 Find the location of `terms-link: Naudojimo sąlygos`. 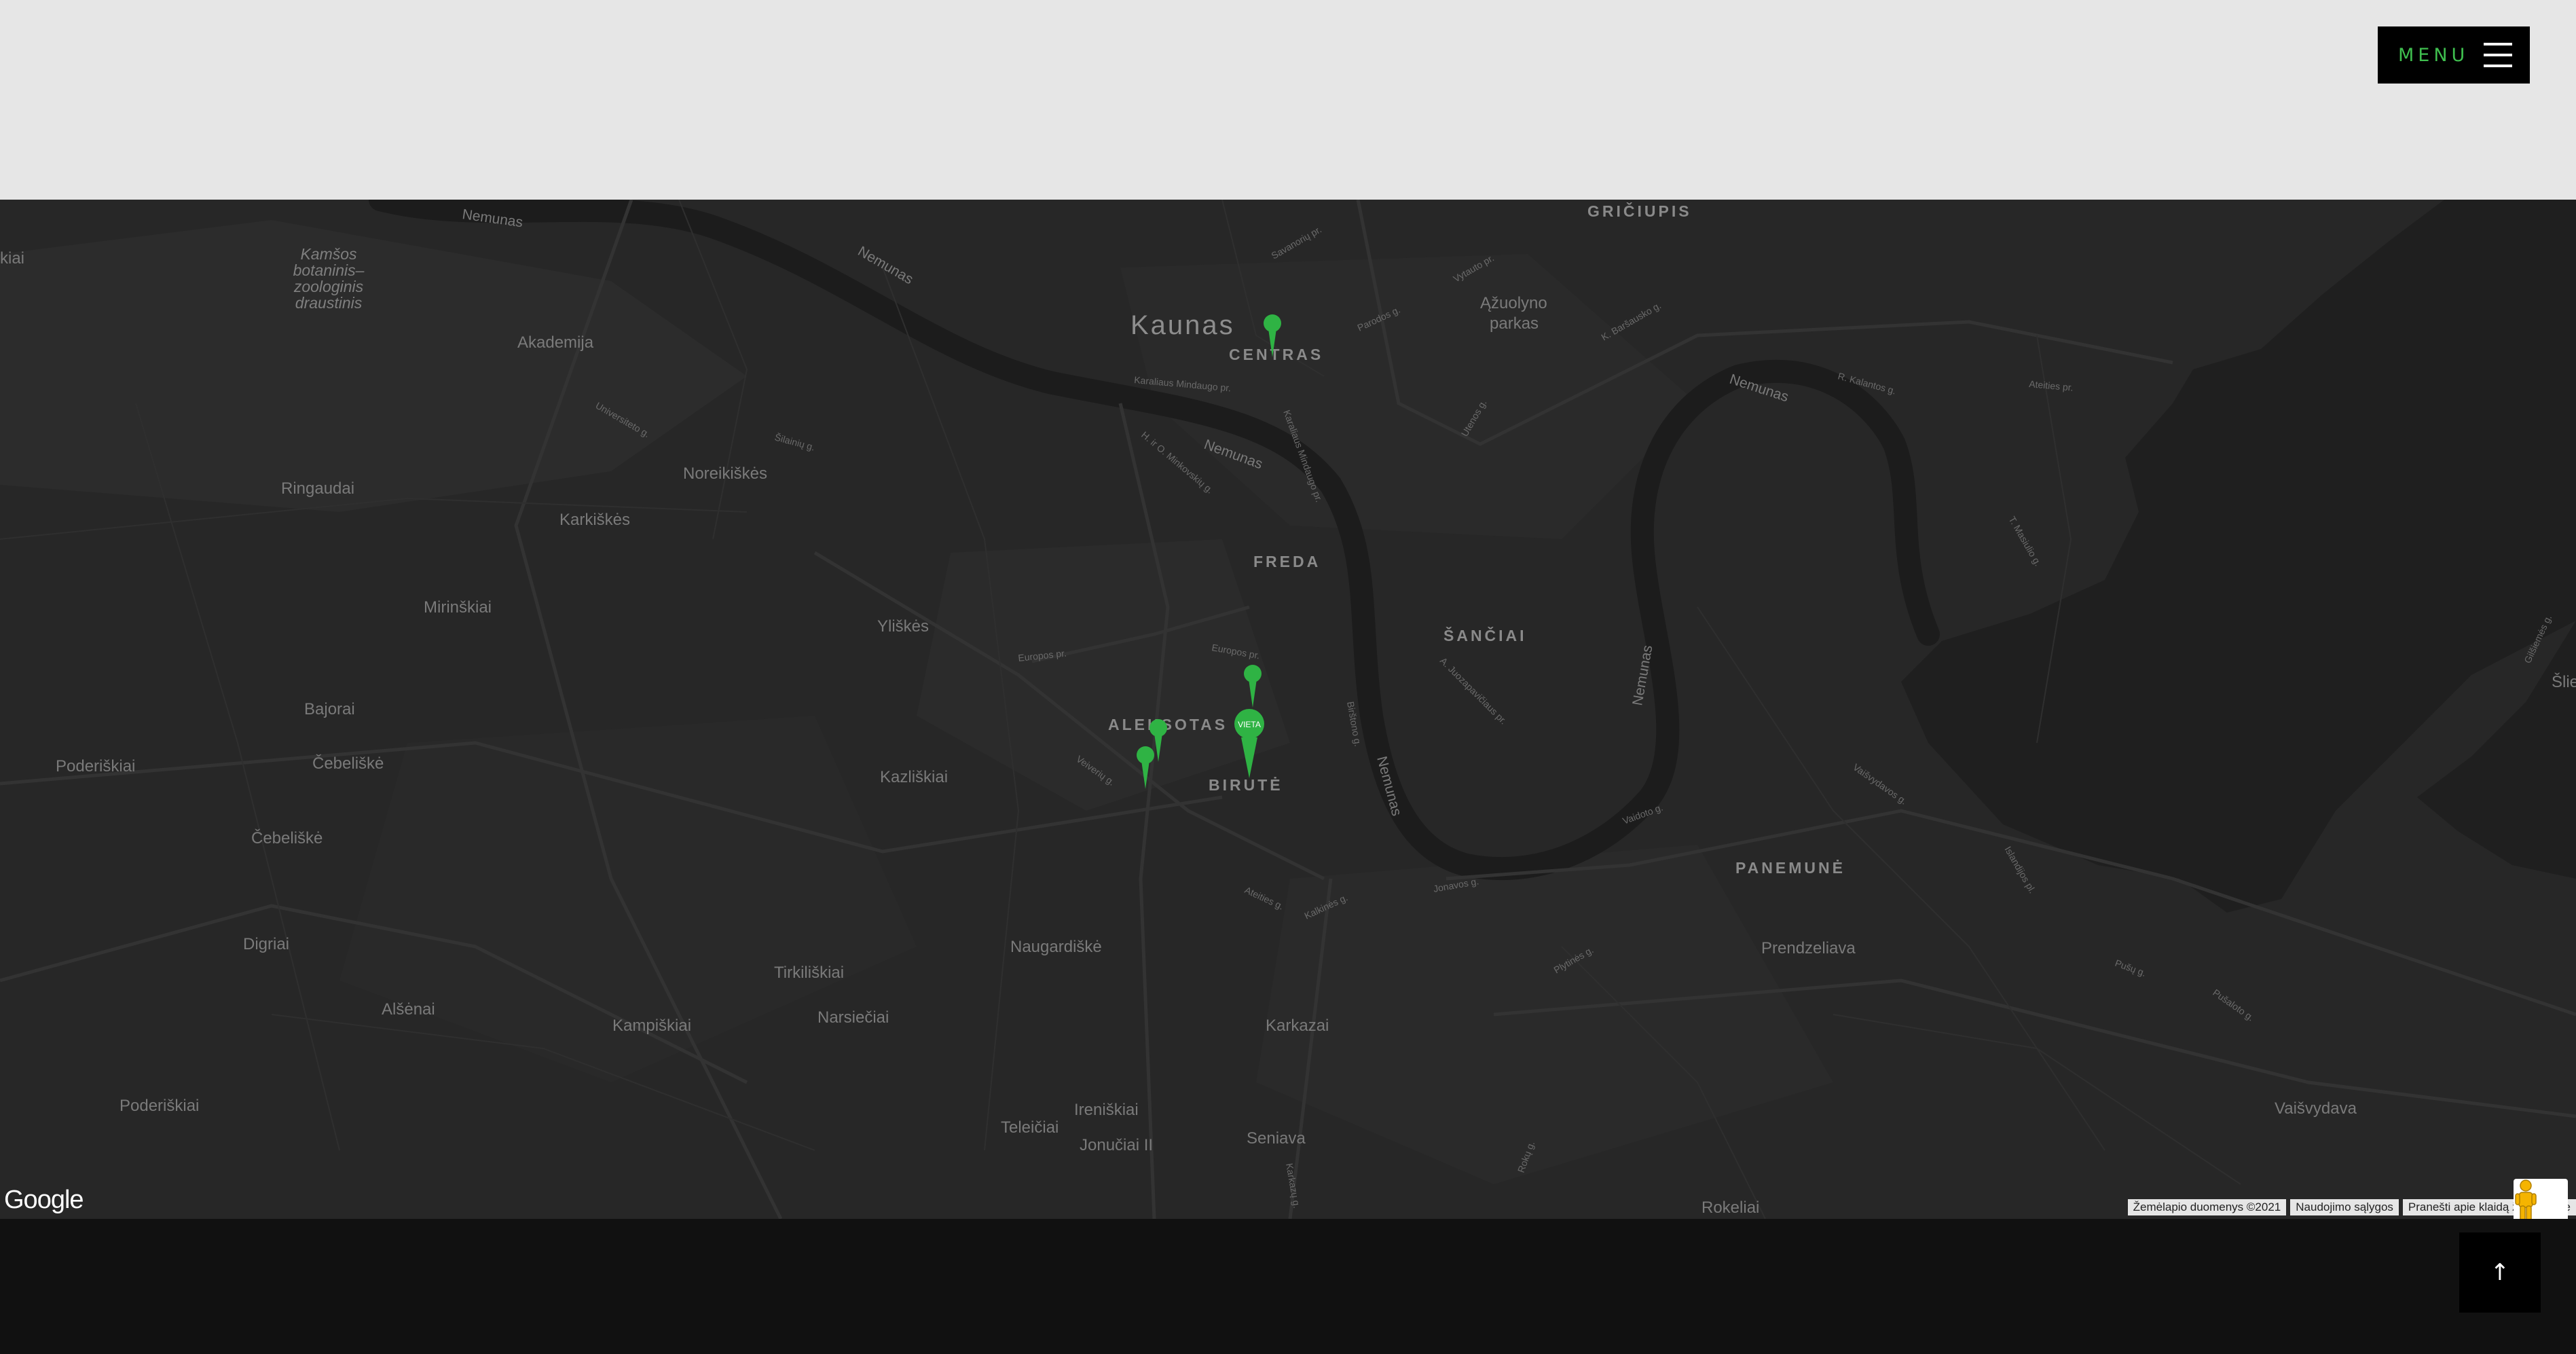

terms-link: Naudojimo sąlygos is located at coordinates (2344, 1207).